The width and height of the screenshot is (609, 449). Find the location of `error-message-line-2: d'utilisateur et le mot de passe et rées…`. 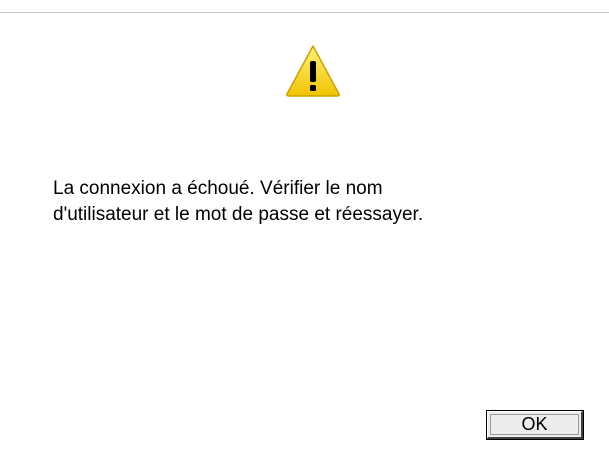

error-message-line-2: d'utilisateur et le mot de passe et rées… is located at coordinates (238, 214).